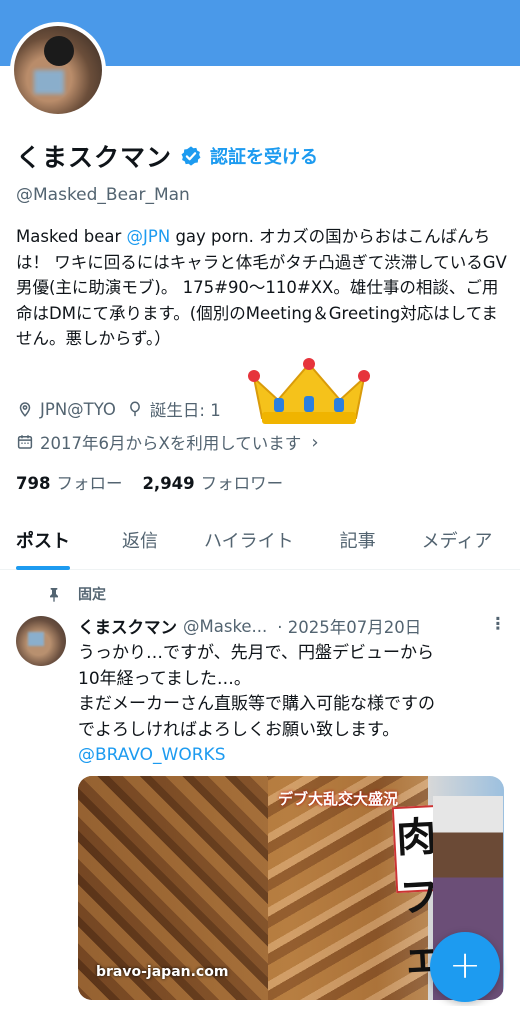 The image size is (520, 1024). Describe the element at coordinates (358, 545) in the screenshot. I see `tab-articles: 記事` at that location.